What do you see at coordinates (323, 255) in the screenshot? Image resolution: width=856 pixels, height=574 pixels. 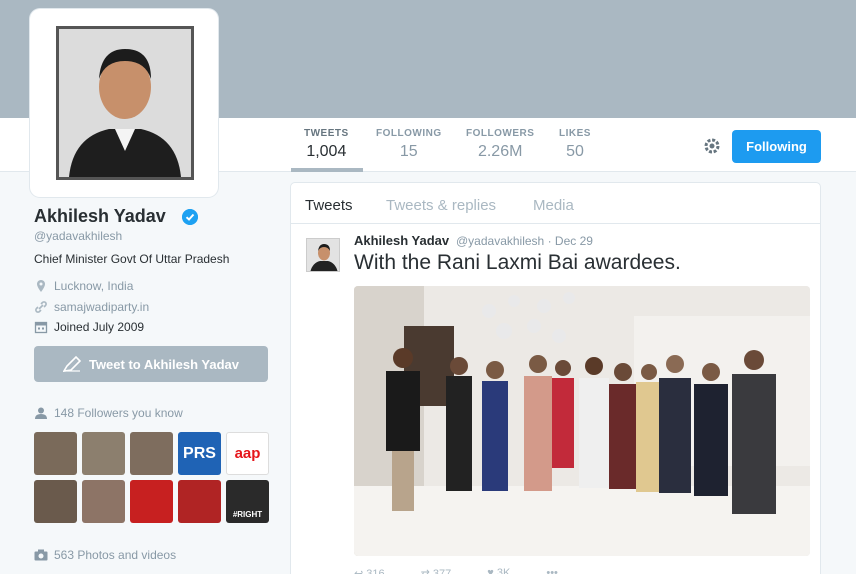 I see `tweet-author-avatar` at bounding box center [323, 255].